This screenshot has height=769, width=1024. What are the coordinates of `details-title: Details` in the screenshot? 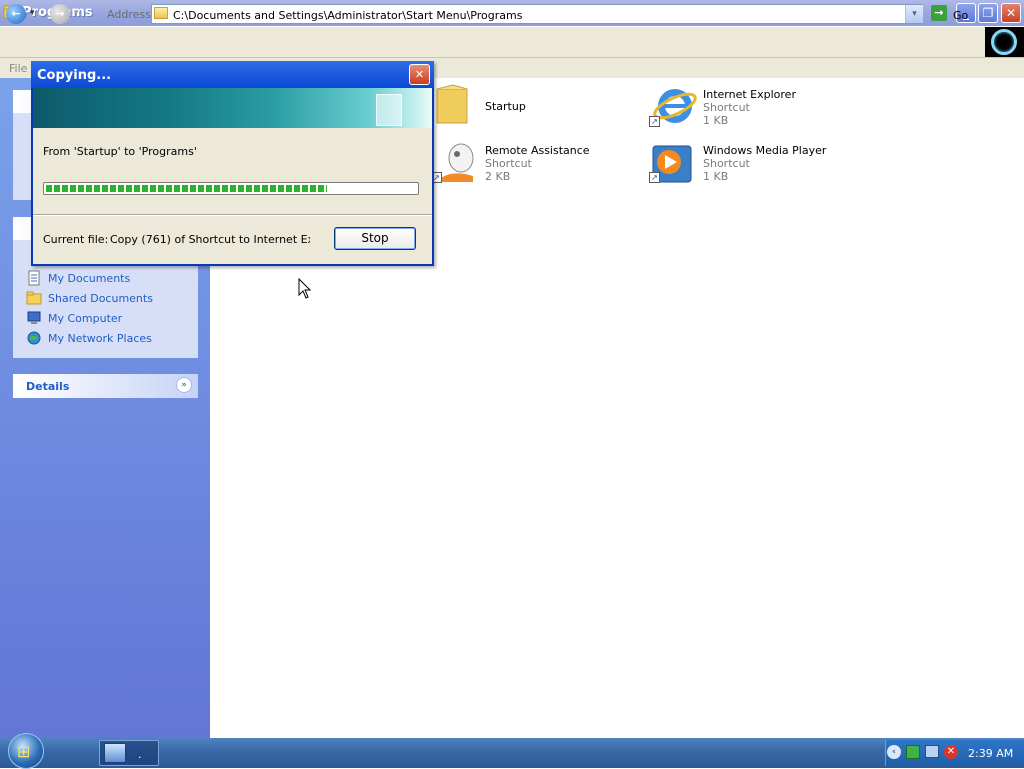 It's located at (47, 386).